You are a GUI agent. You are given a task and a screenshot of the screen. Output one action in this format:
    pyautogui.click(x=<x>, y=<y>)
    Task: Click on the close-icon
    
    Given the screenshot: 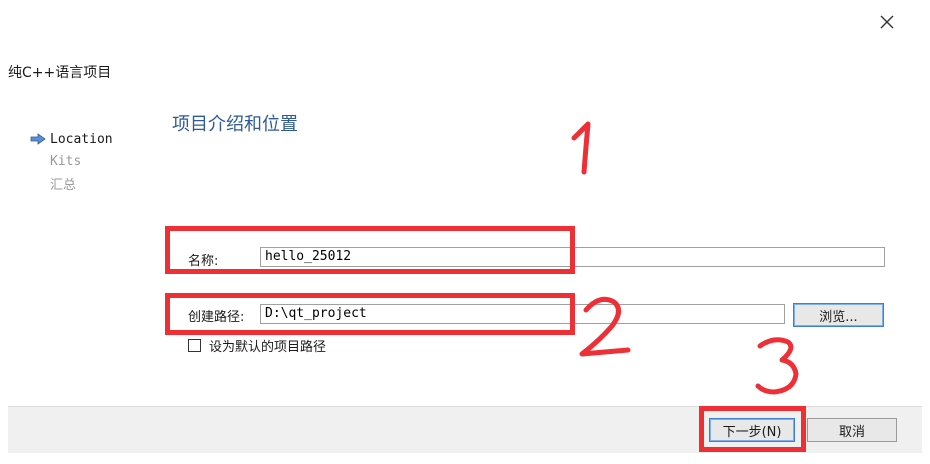 What is the action you would take?
    pyautogui.click(x=887, y=22)
    